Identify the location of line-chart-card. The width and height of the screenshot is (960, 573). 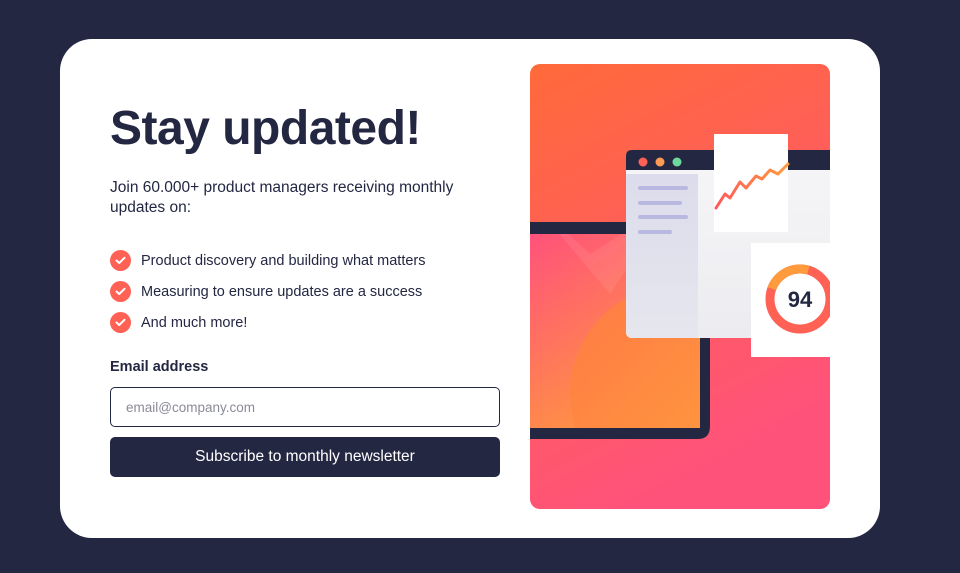
(752, 183).